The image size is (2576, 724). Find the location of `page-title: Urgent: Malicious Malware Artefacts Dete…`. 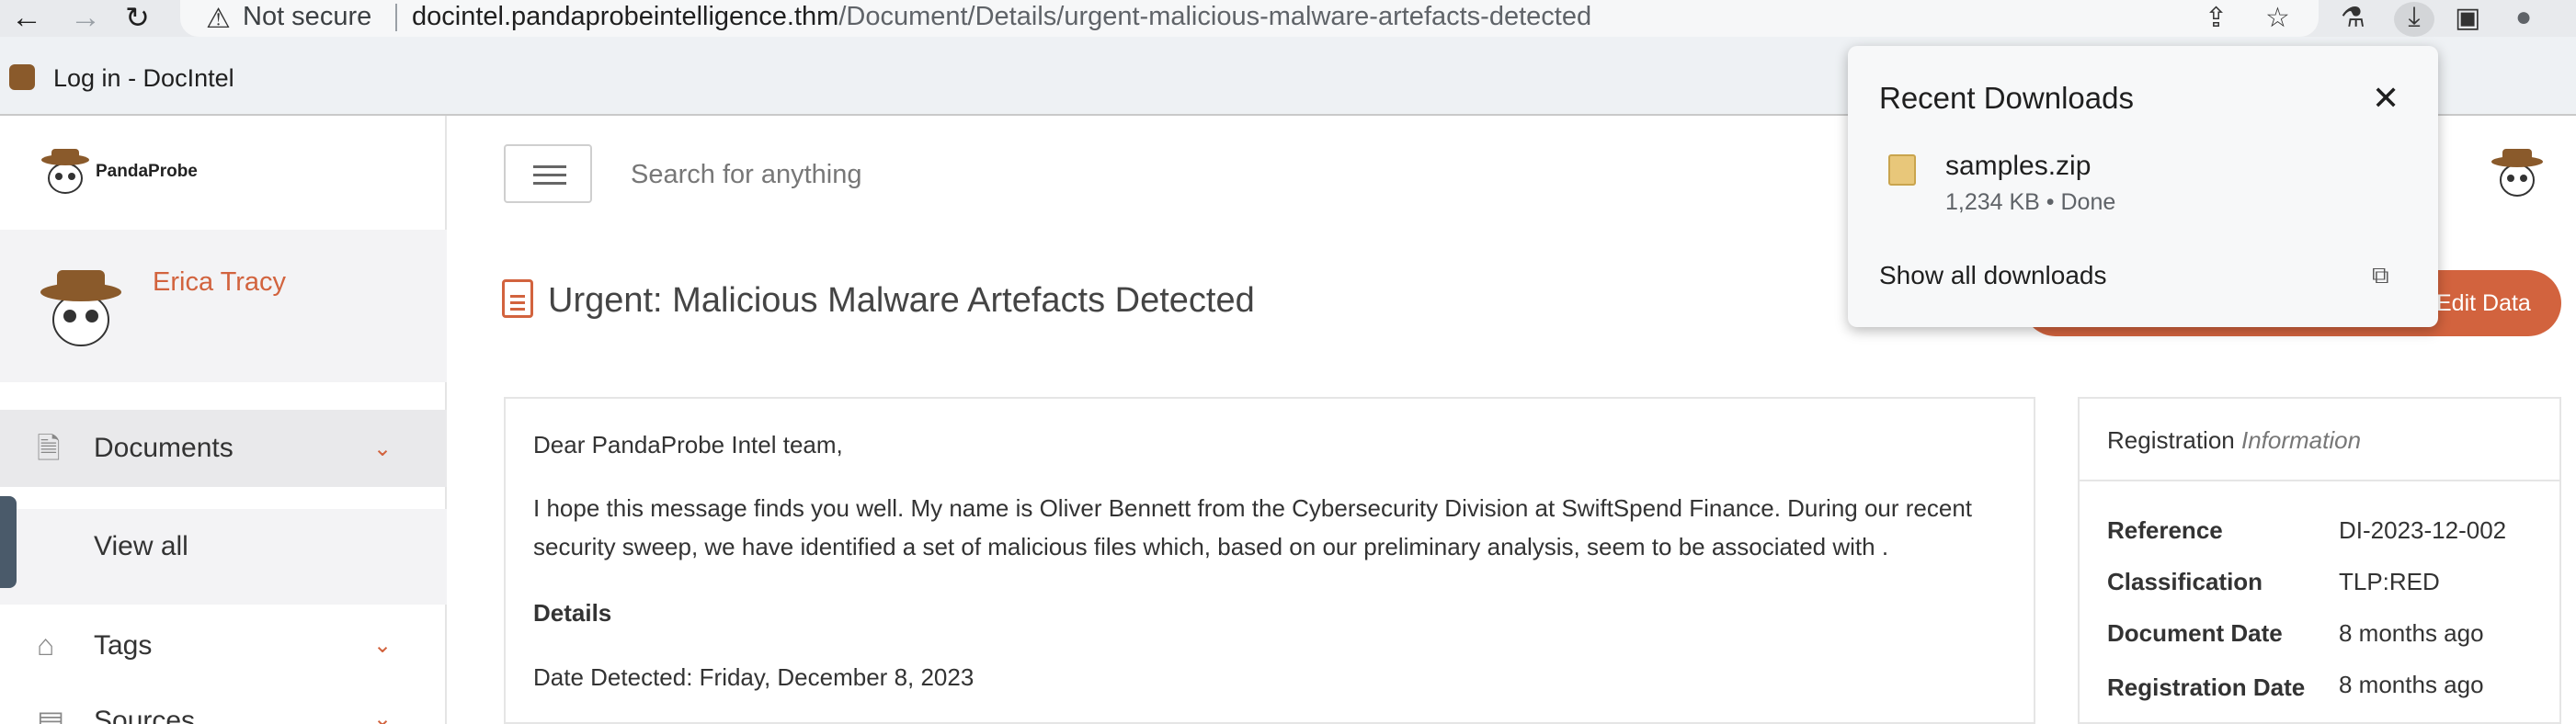

page-title: Urgent: Malicious Malware Artefacts Dete… is located at coordinates (901, 300).